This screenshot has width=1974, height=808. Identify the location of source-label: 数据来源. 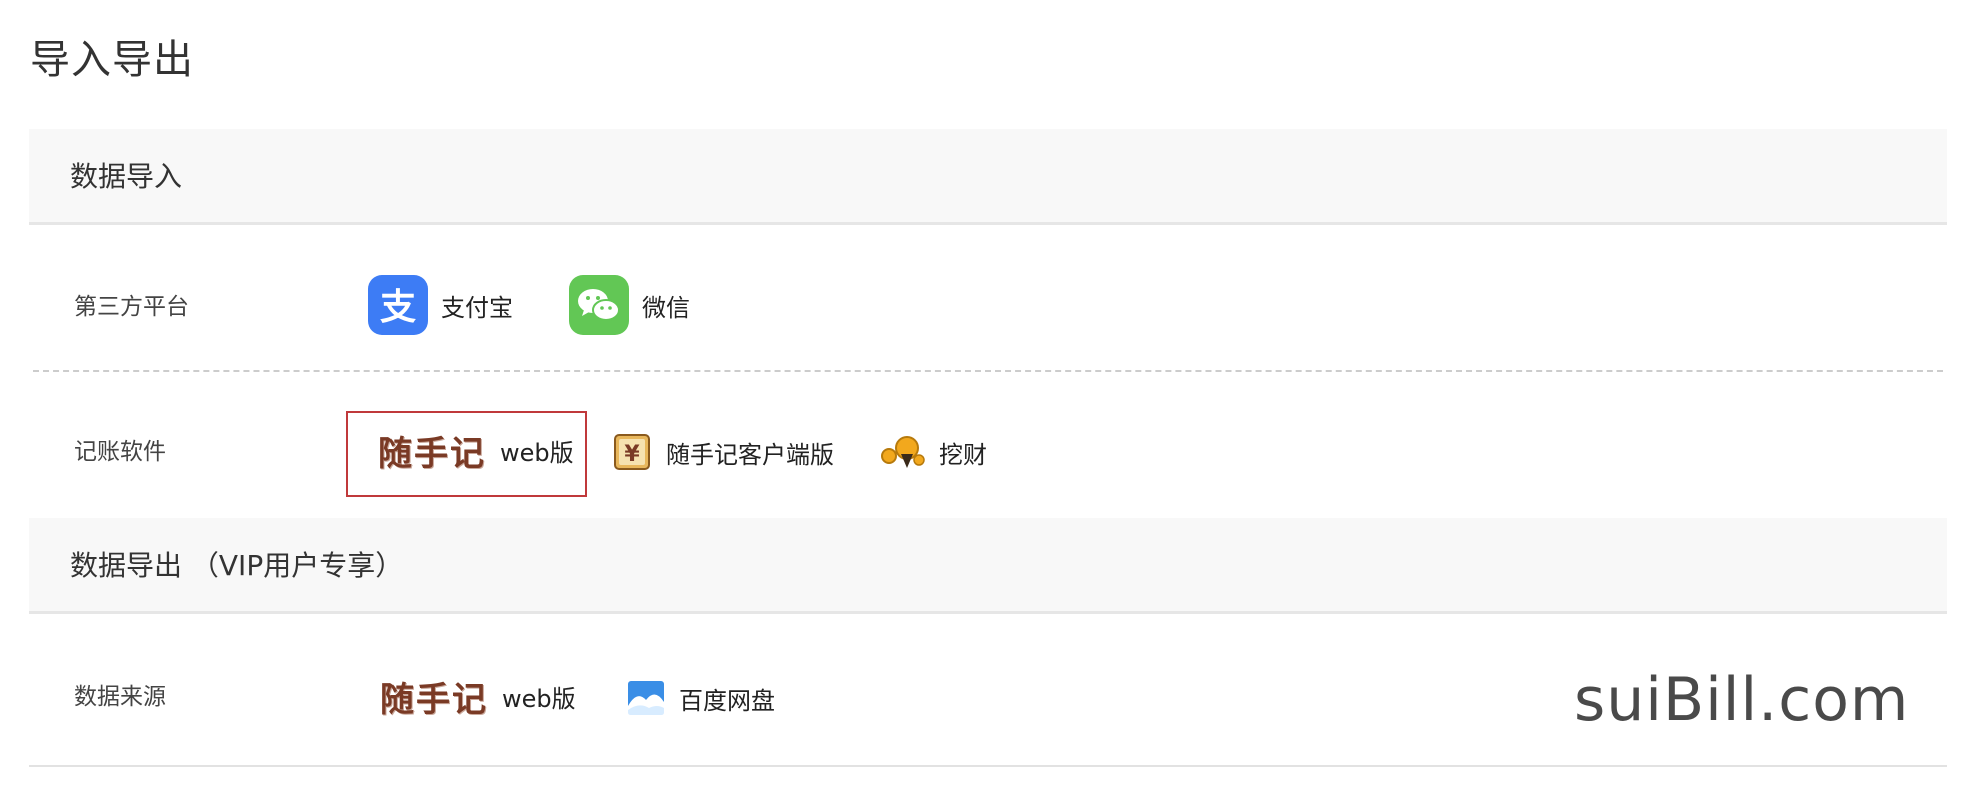
(120, 697).